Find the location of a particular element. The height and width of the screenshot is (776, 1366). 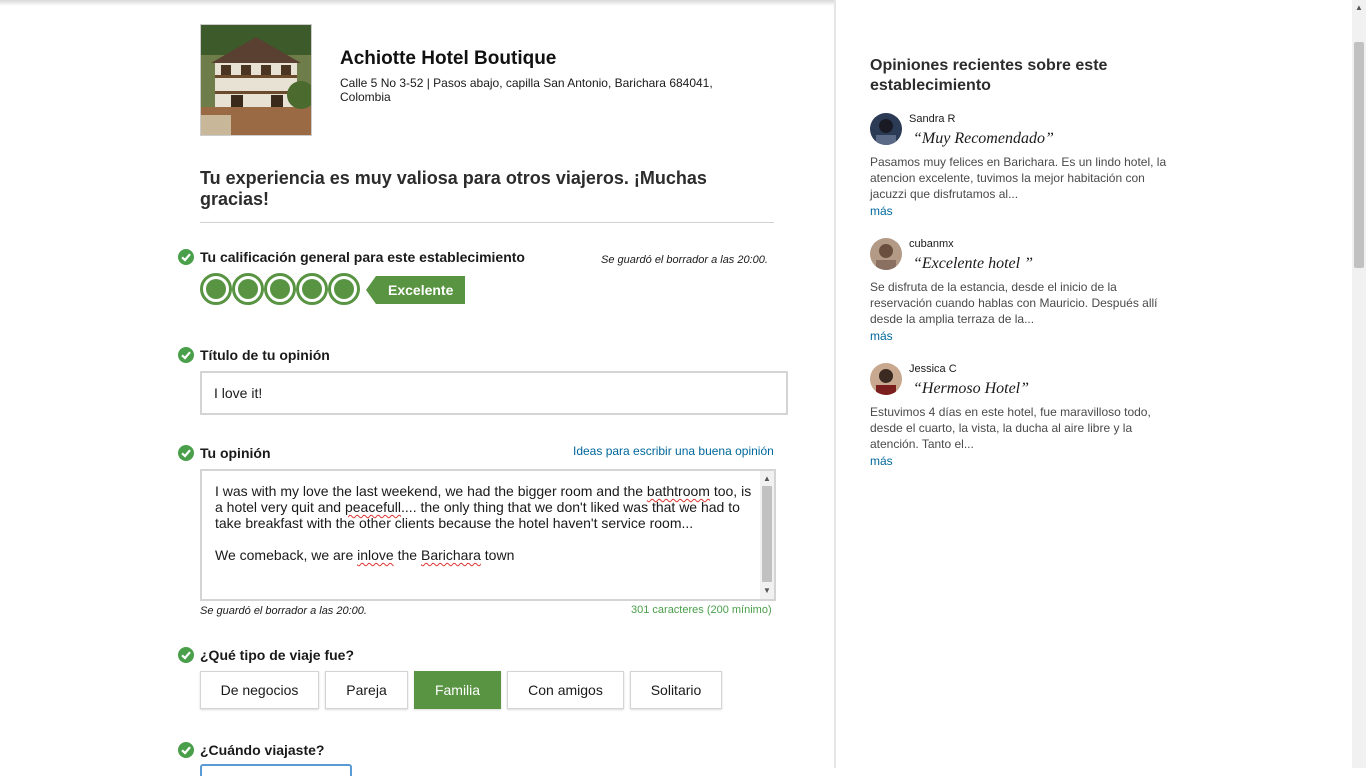

page-scrollbar: ▲ is located at coordinates (1359, 384).